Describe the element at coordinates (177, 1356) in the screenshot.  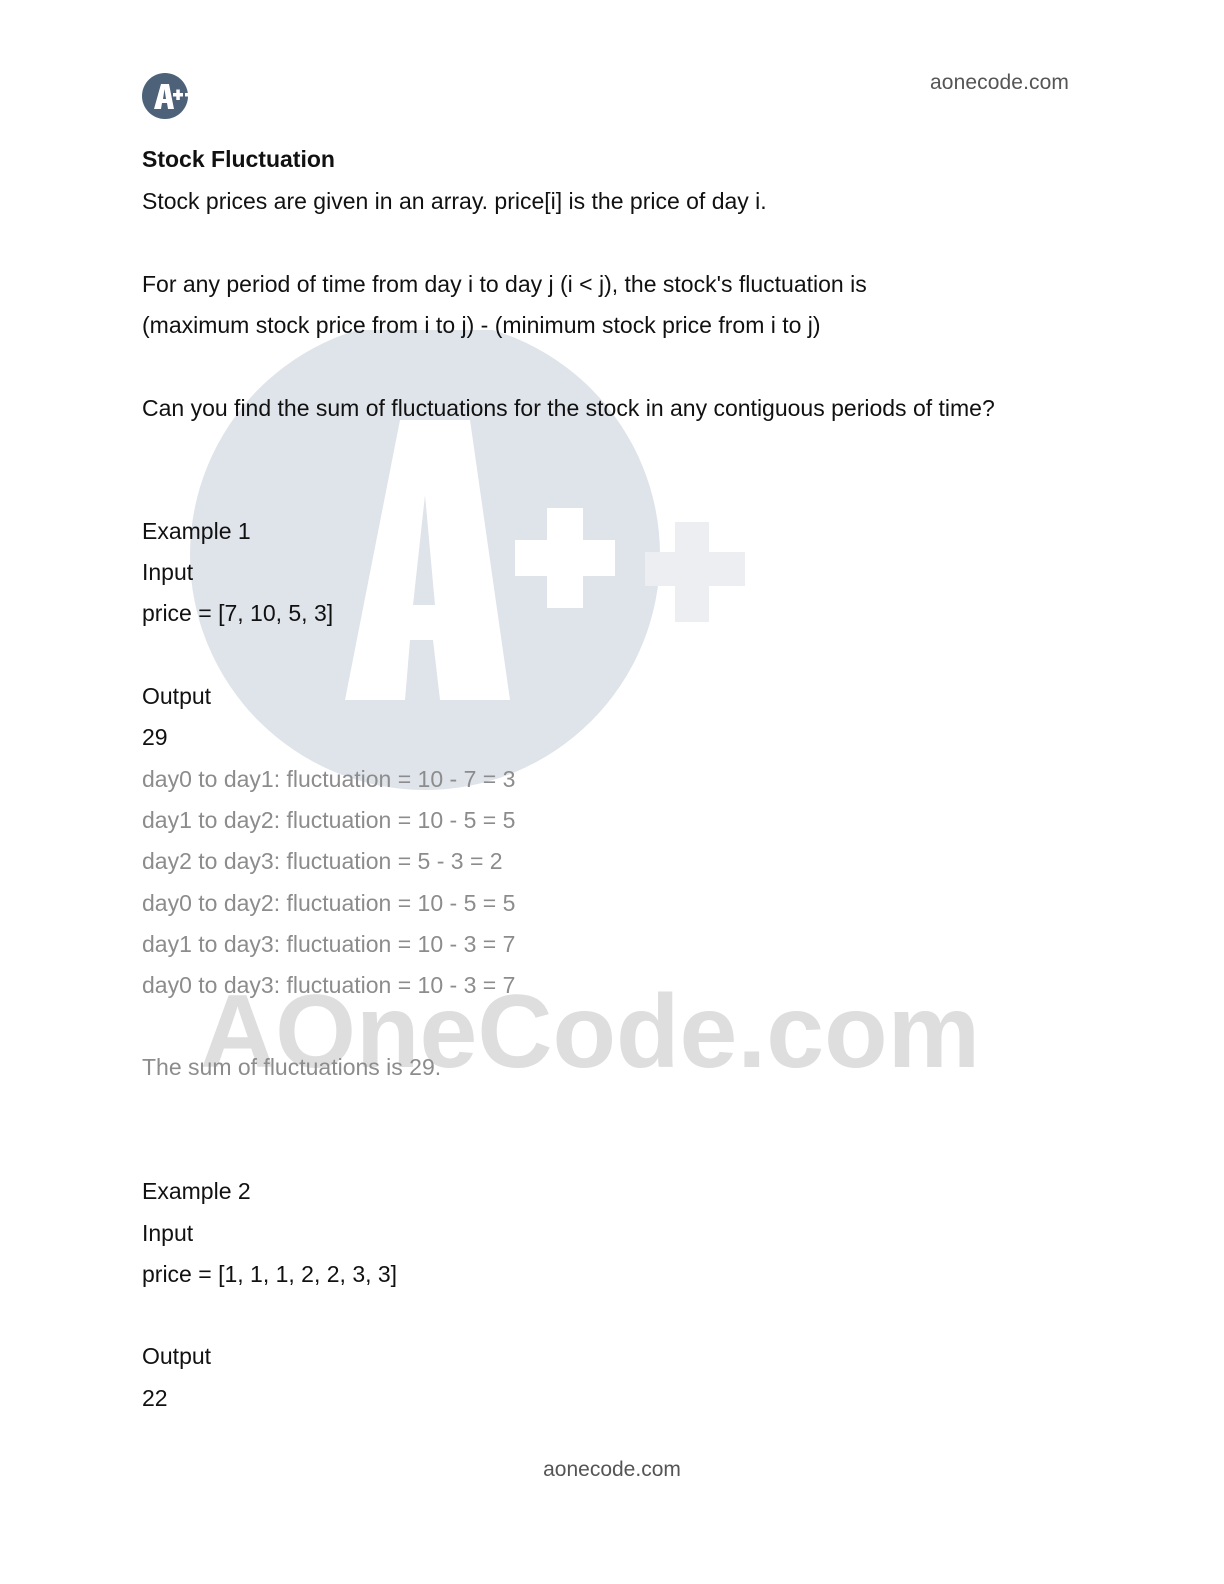
I see `example-2-output-label: Output` at that location.